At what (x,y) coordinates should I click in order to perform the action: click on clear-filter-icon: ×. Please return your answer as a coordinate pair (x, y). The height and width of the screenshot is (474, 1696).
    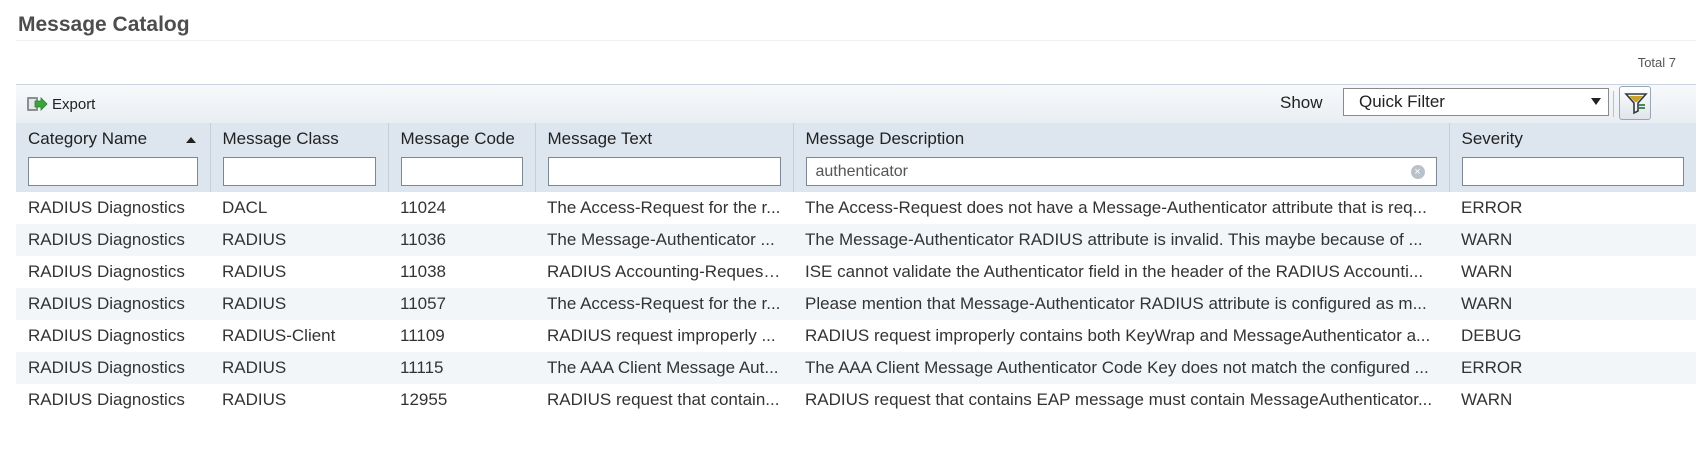
    Looking at the image, I should click on (1417, 172).